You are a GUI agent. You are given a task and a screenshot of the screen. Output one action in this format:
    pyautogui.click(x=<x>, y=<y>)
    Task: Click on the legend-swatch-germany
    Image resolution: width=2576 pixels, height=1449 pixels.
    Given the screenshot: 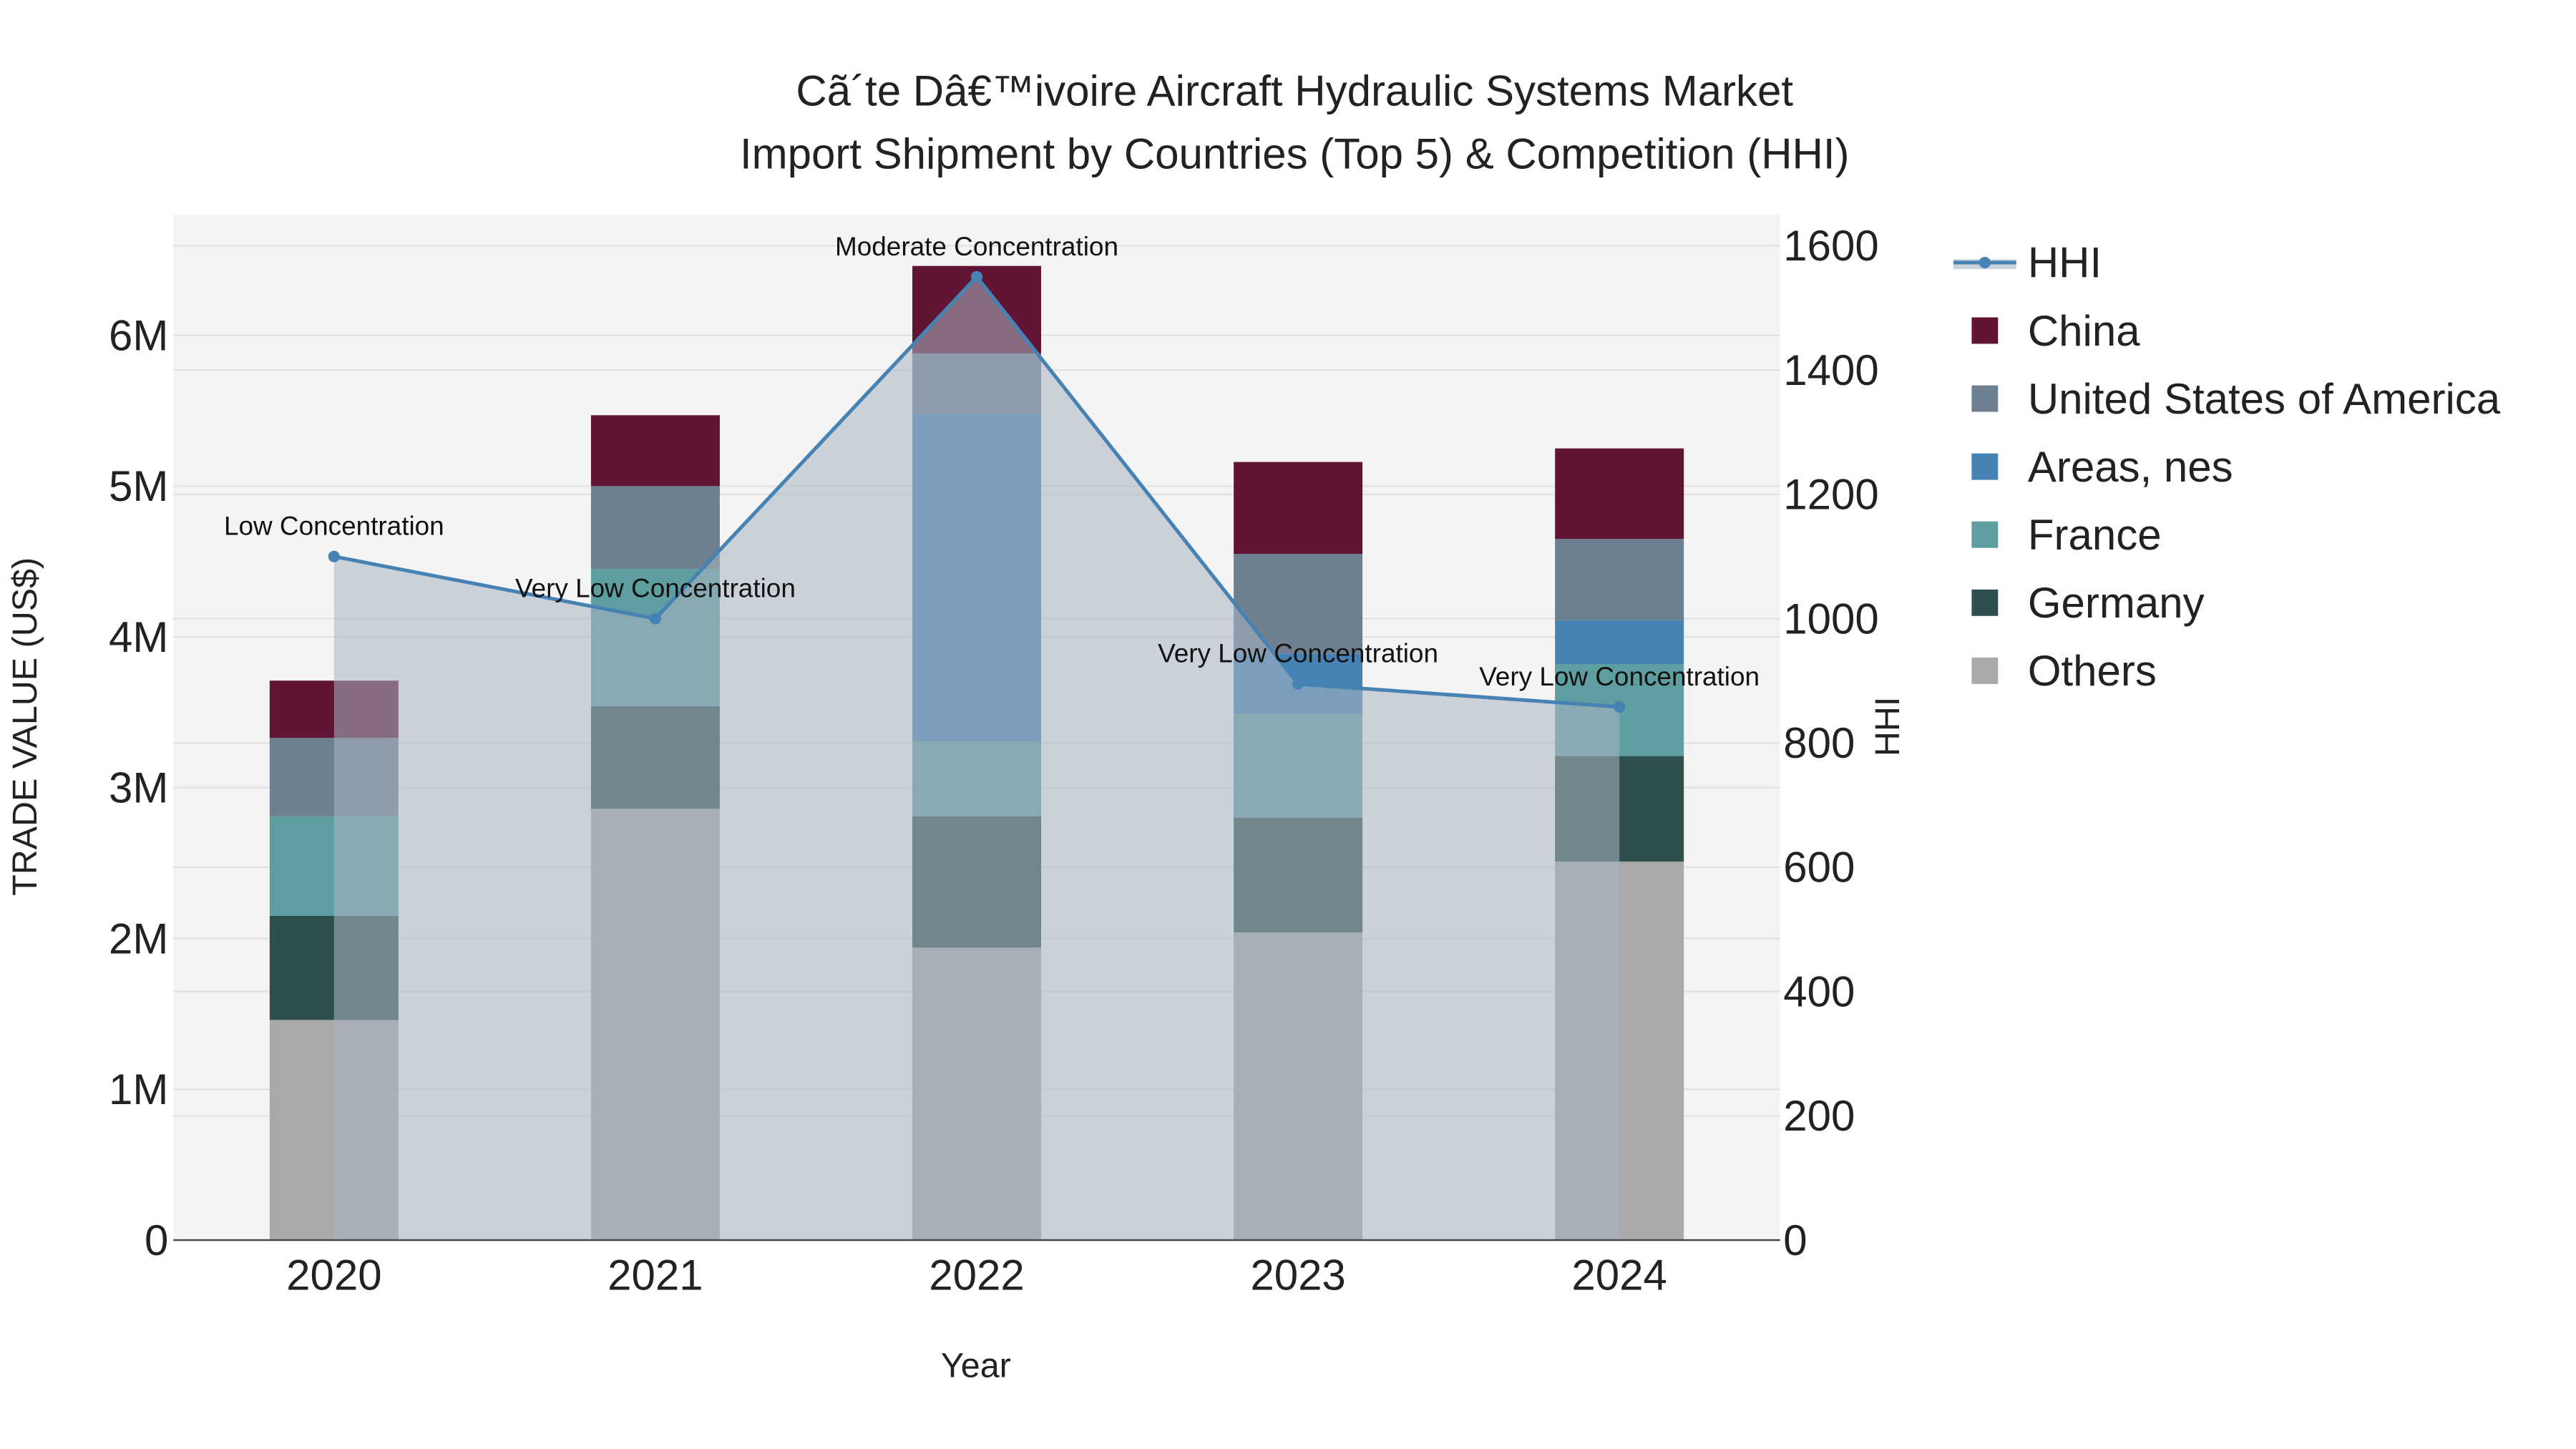 What is the action you would take?
    pyautogui.click(x=1985, y=602)
    